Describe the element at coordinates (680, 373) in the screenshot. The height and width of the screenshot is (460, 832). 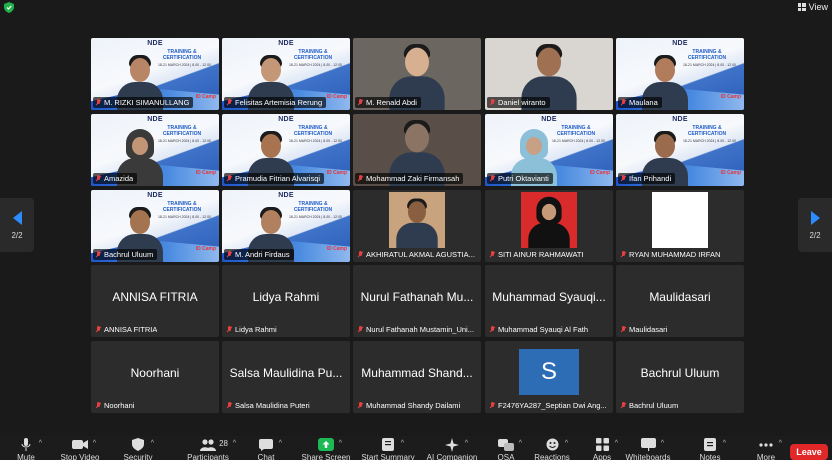
I see `participant-display-name: Bachrul Uluum` at that location.